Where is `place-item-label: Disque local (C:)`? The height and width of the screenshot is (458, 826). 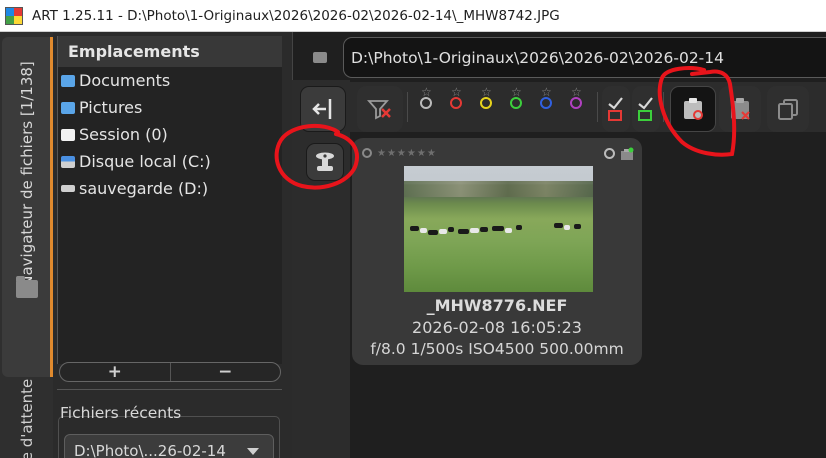
place-item-label: Disque local (C:) is located at coordinates (145, 161).